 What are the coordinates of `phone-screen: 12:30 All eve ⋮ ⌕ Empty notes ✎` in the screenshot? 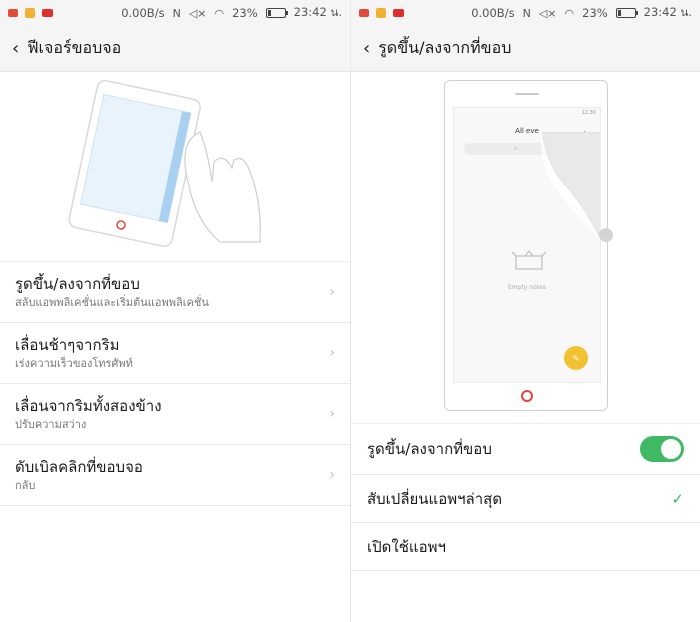 It's located at (527, 245).